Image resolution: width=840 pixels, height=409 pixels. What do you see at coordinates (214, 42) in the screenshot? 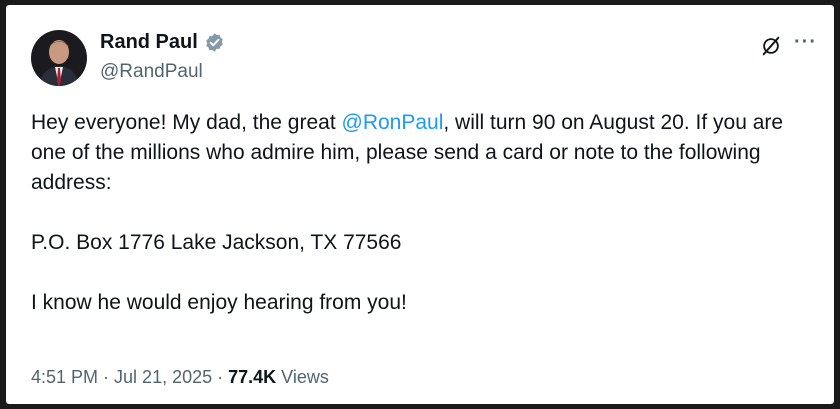
I see `verified-badge-icon` at bounding box center [214, 42].